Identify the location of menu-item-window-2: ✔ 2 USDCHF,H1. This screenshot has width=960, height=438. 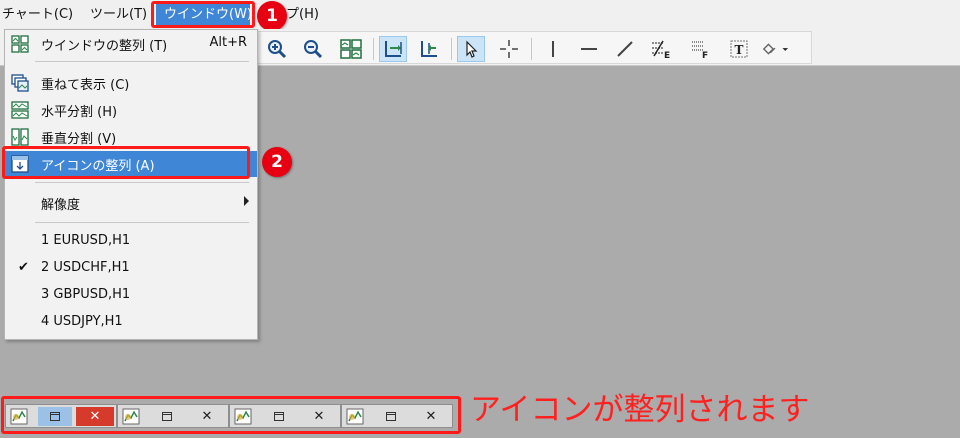
(131, 269).